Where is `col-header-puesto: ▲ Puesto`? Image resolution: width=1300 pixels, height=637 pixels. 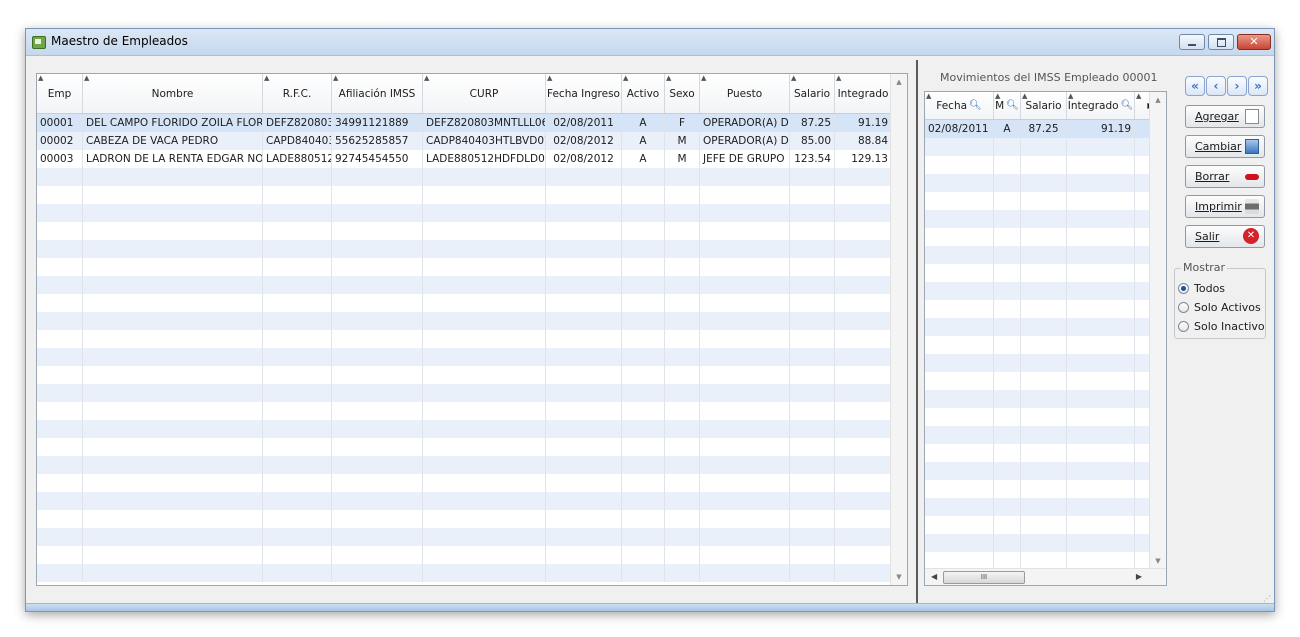 col-header-puesto: ▲ Puesto is located at coordinates (745, 93).